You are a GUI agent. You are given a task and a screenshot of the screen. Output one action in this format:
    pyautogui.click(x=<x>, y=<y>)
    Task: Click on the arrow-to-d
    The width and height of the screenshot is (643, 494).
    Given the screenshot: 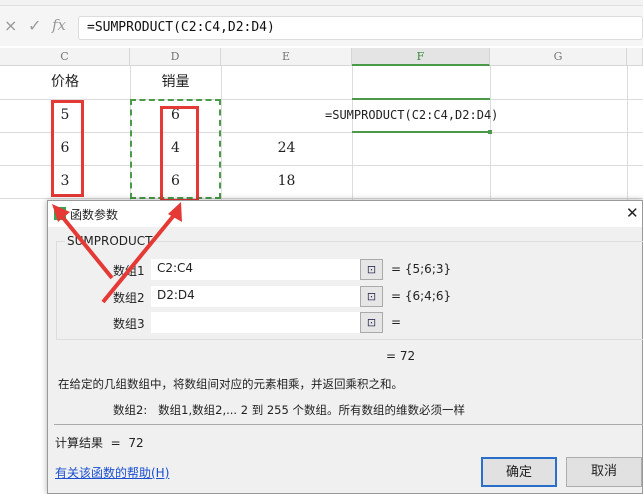 What is the action you would take?
    pyautogui.click(x=141, y=253)
    